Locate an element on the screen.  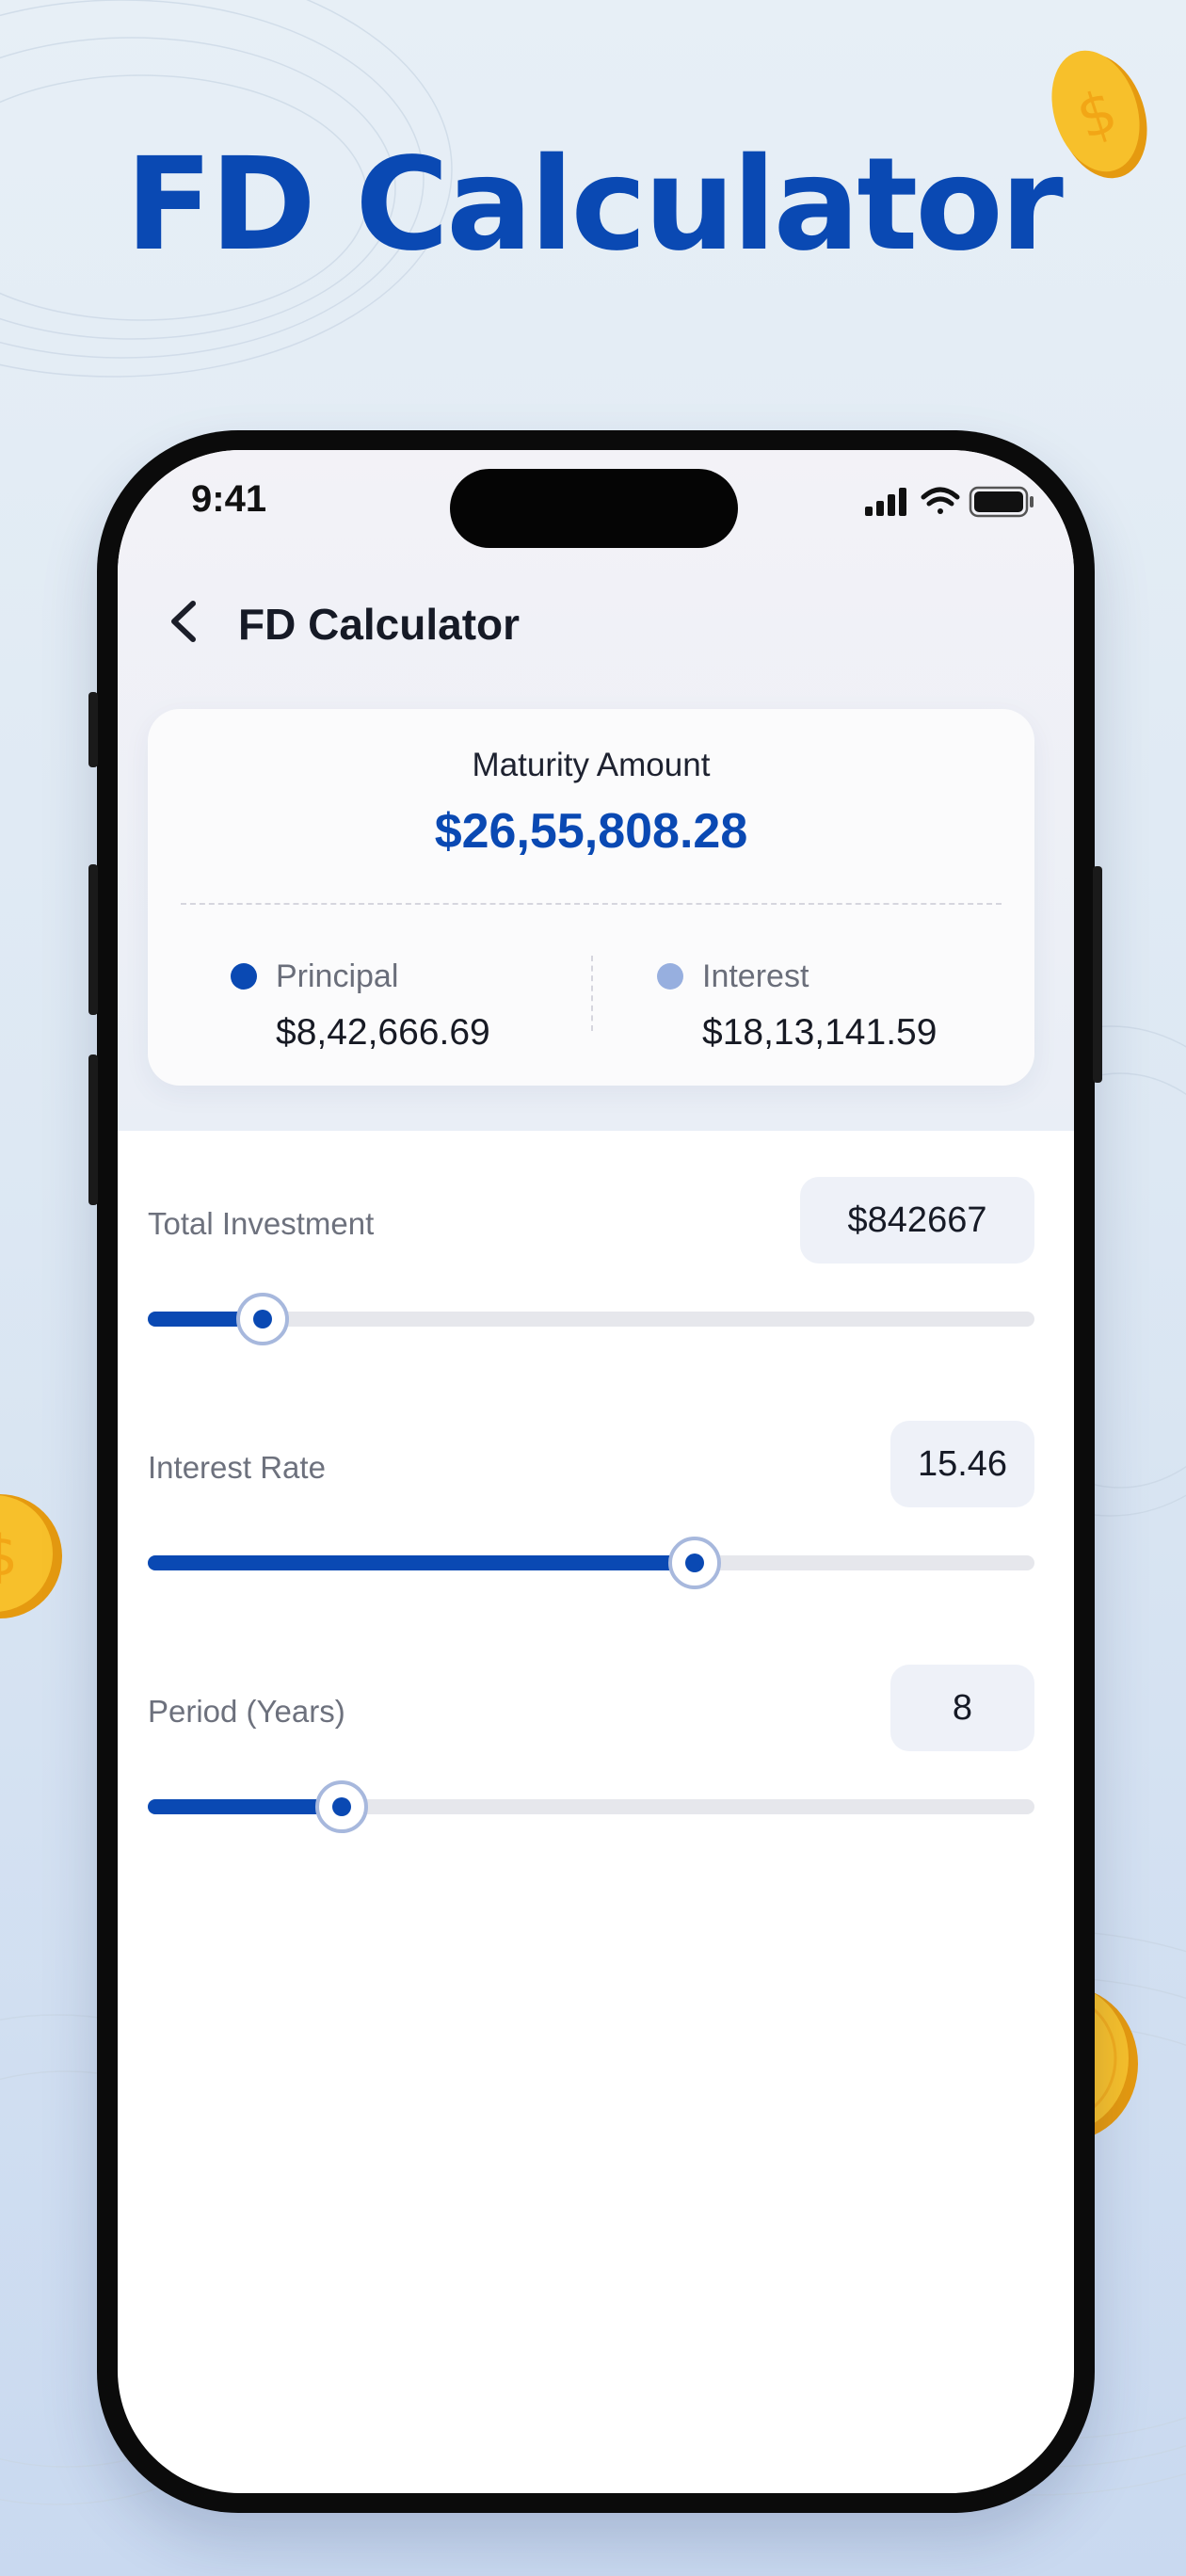
battery-icon is located at coordinates (1001, 502).